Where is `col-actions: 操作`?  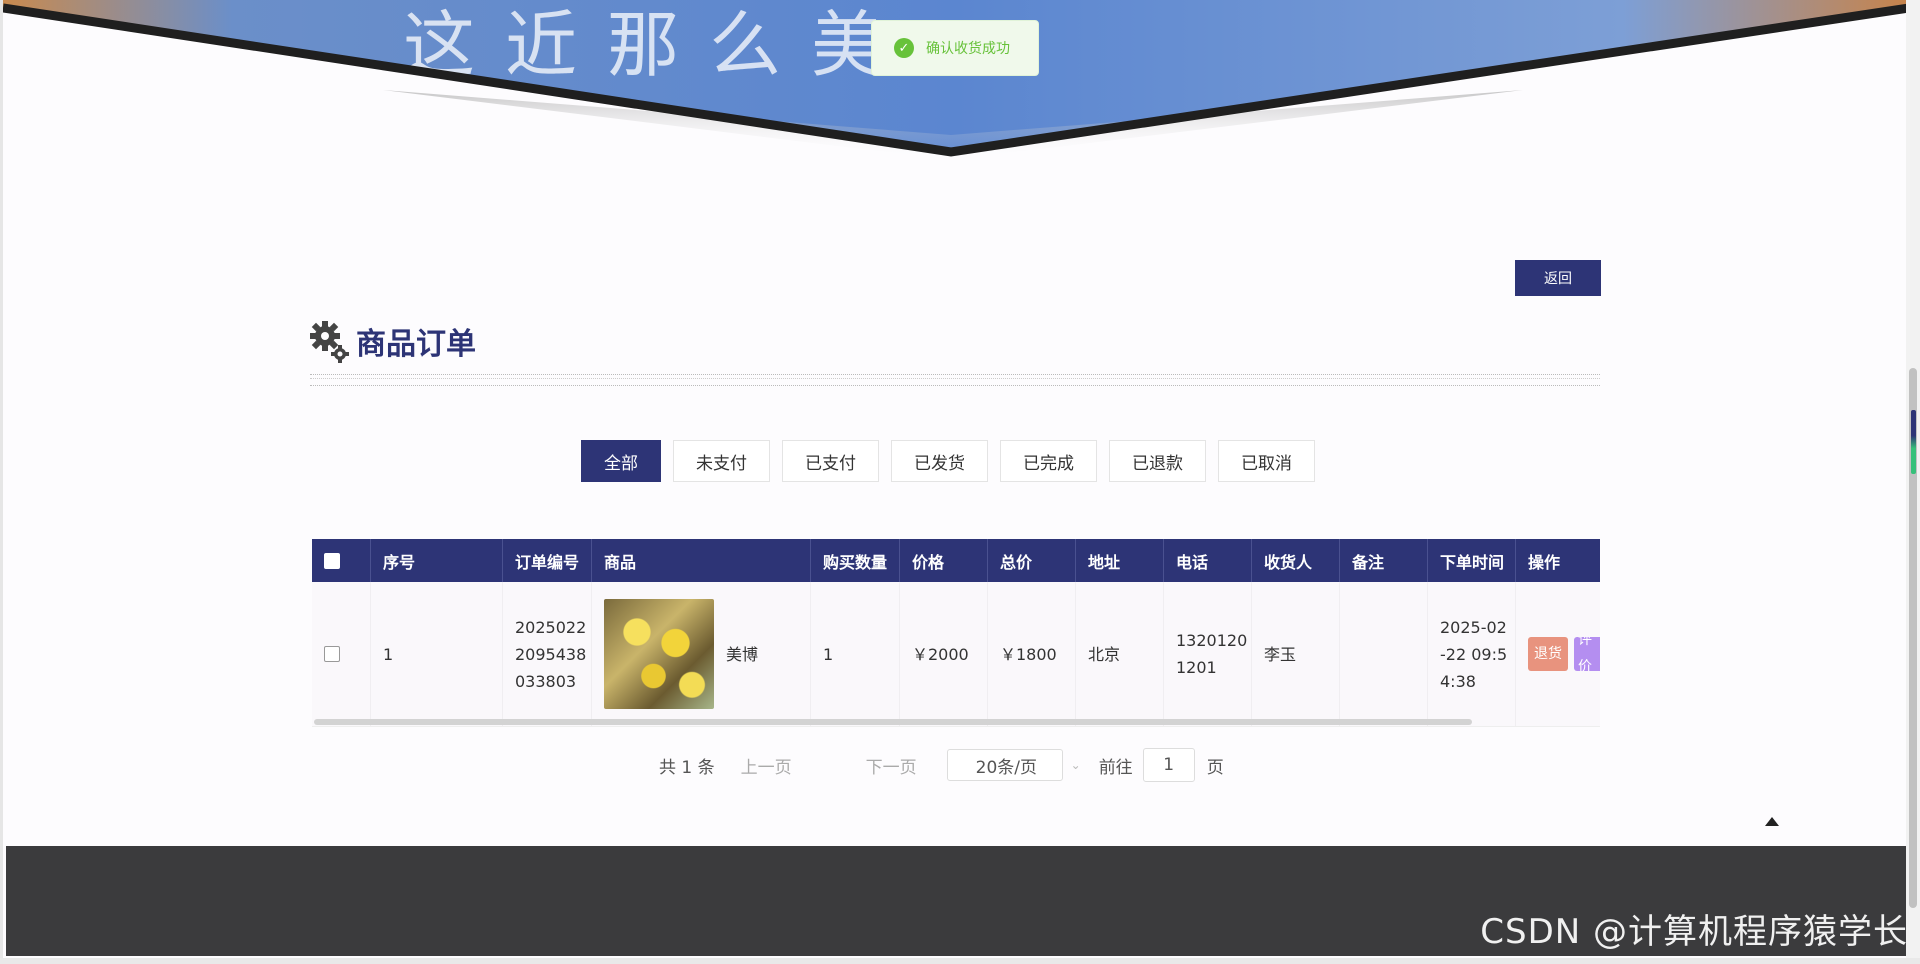
col-actions: 操作 is located at coordinates (1544, 562).